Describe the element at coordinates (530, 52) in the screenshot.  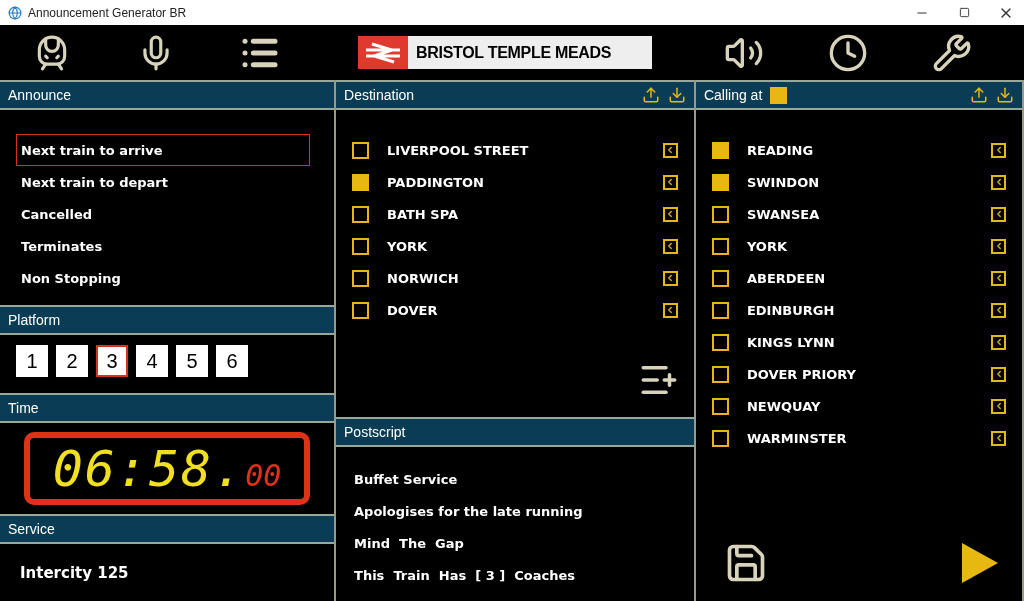
I see `station-name: BRISTOL TEMPLE MEADS` at that location.